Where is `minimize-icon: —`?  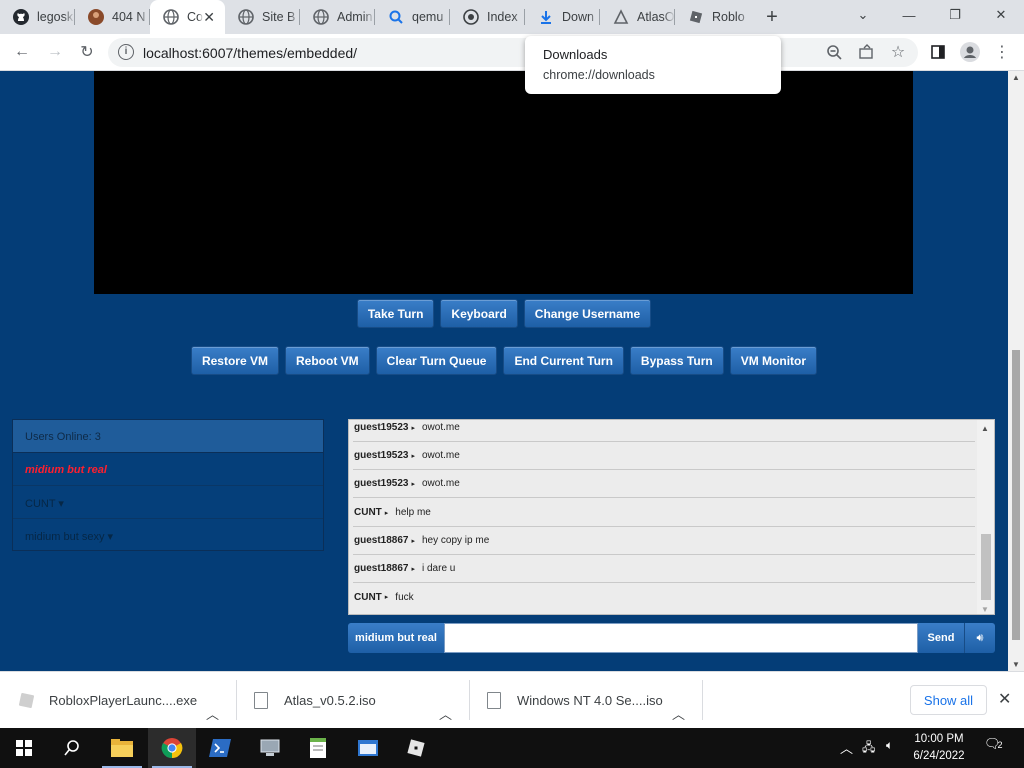
minimize-icon: — is located at coordinates (909, 15).